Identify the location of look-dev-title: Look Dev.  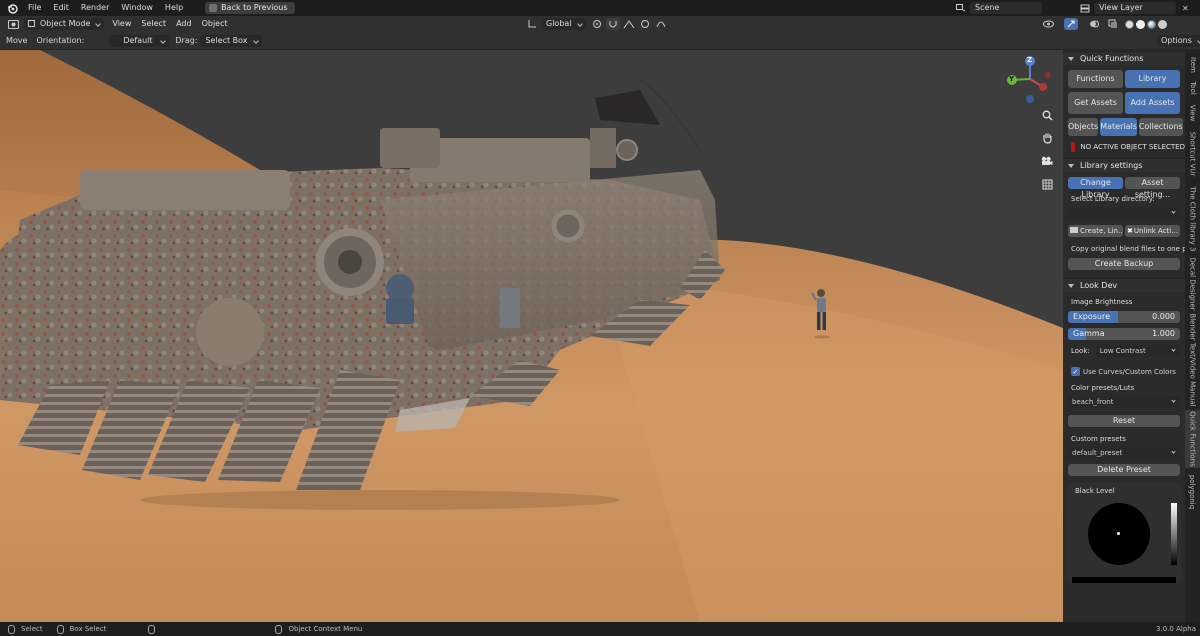
(1099, 285).